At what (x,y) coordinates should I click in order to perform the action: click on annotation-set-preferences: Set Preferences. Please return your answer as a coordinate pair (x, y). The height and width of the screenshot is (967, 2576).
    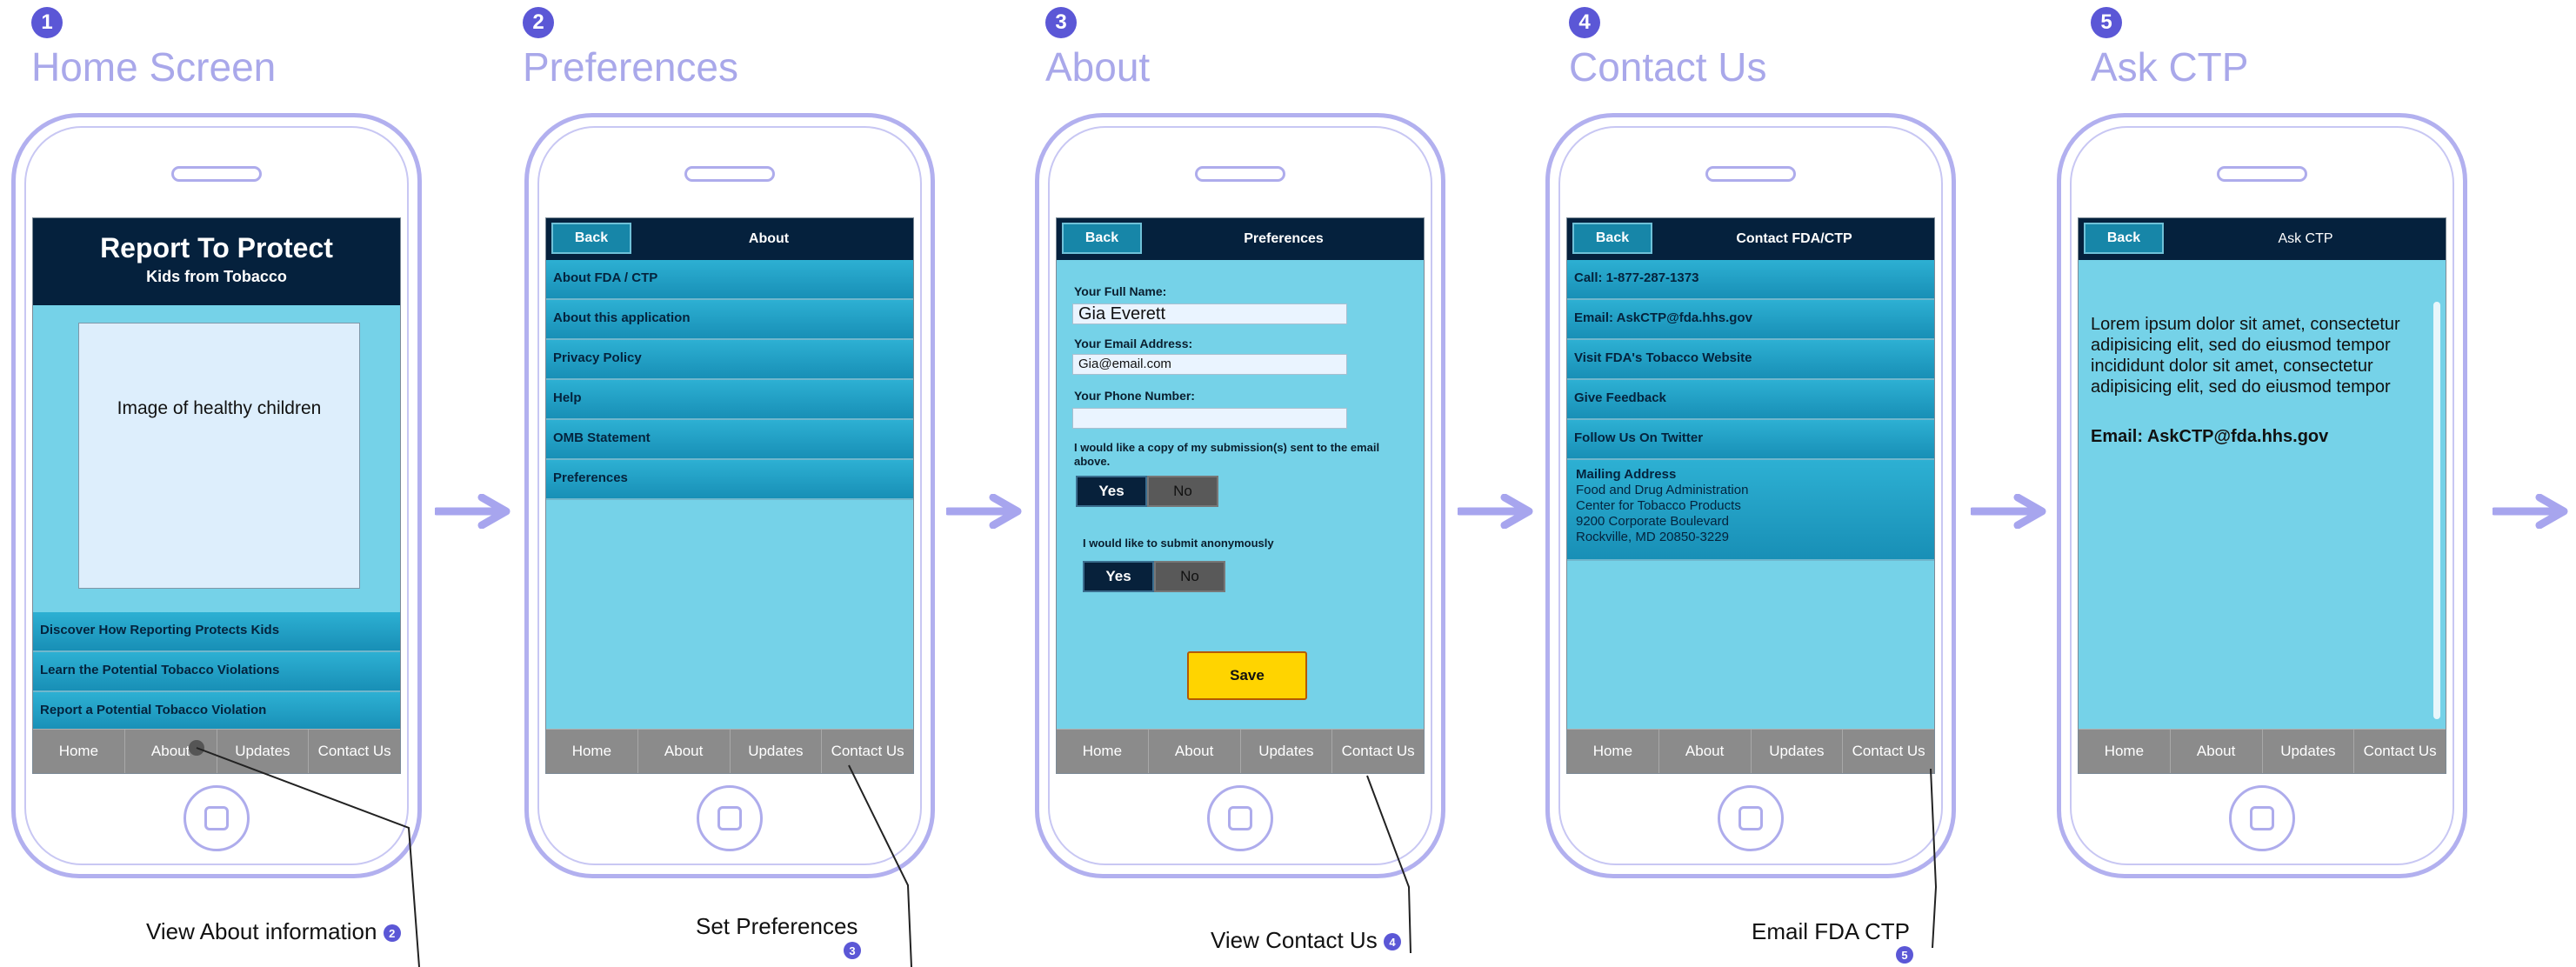
    Looking at the image, I should click on (777, 926).